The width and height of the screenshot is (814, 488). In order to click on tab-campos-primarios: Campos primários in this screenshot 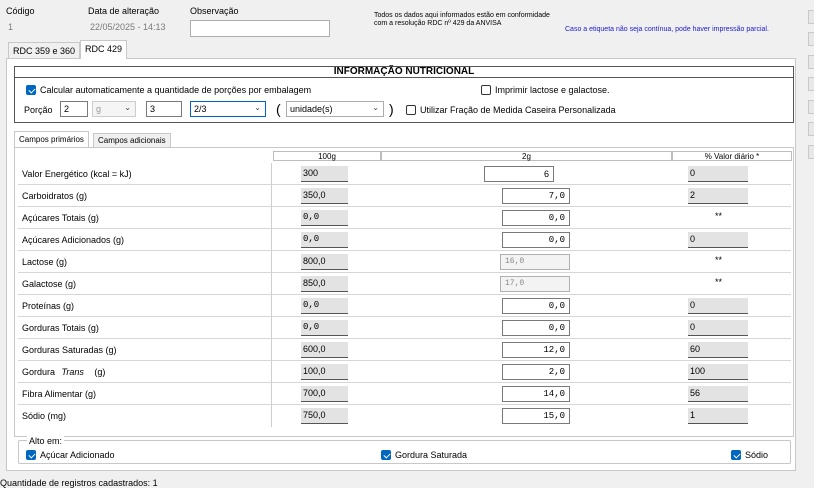, I will do `click(51, 139)`.